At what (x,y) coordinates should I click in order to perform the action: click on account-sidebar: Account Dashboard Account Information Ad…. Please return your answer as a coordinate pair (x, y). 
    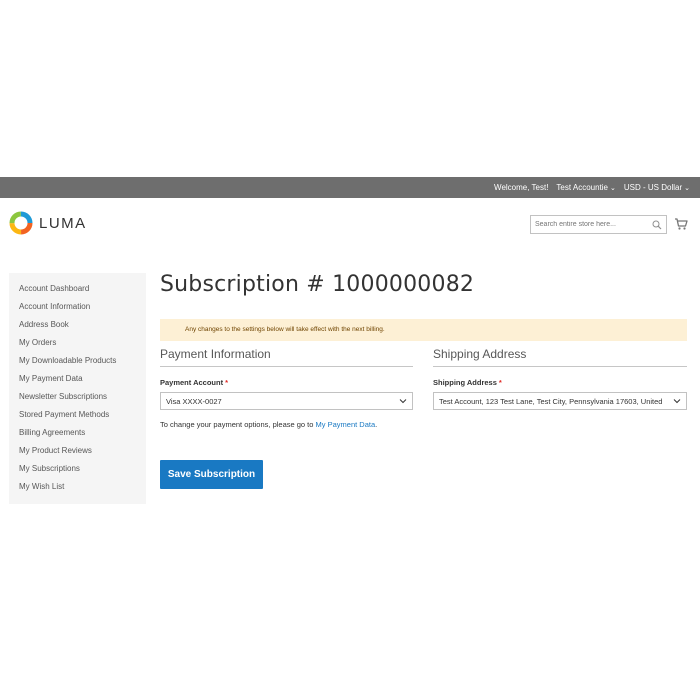
    Looking at the image, I should click on (77, 388).